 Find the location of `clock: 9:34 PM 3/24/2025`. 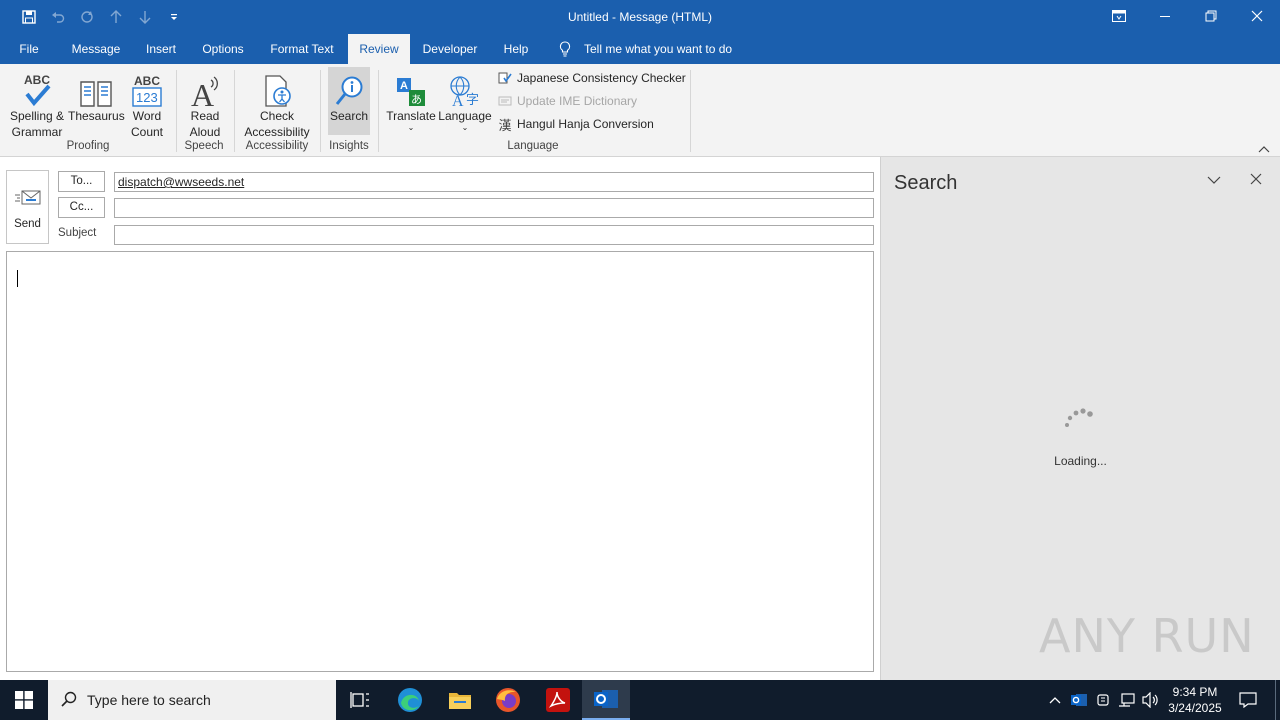

clock: 9:34 PM 3/24/2025 is located at coordinates (1195, 700).